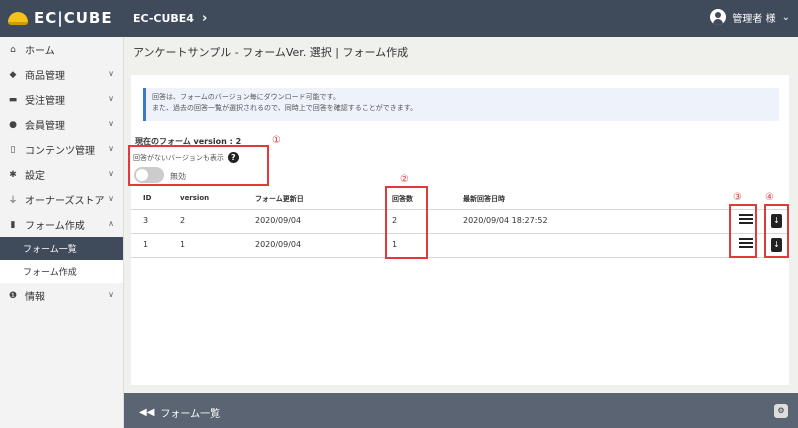 This screenshot has width=798, height=428. I want to click on sidebar-item-customers: ● 会員管理 ∨, so click(61, 124).